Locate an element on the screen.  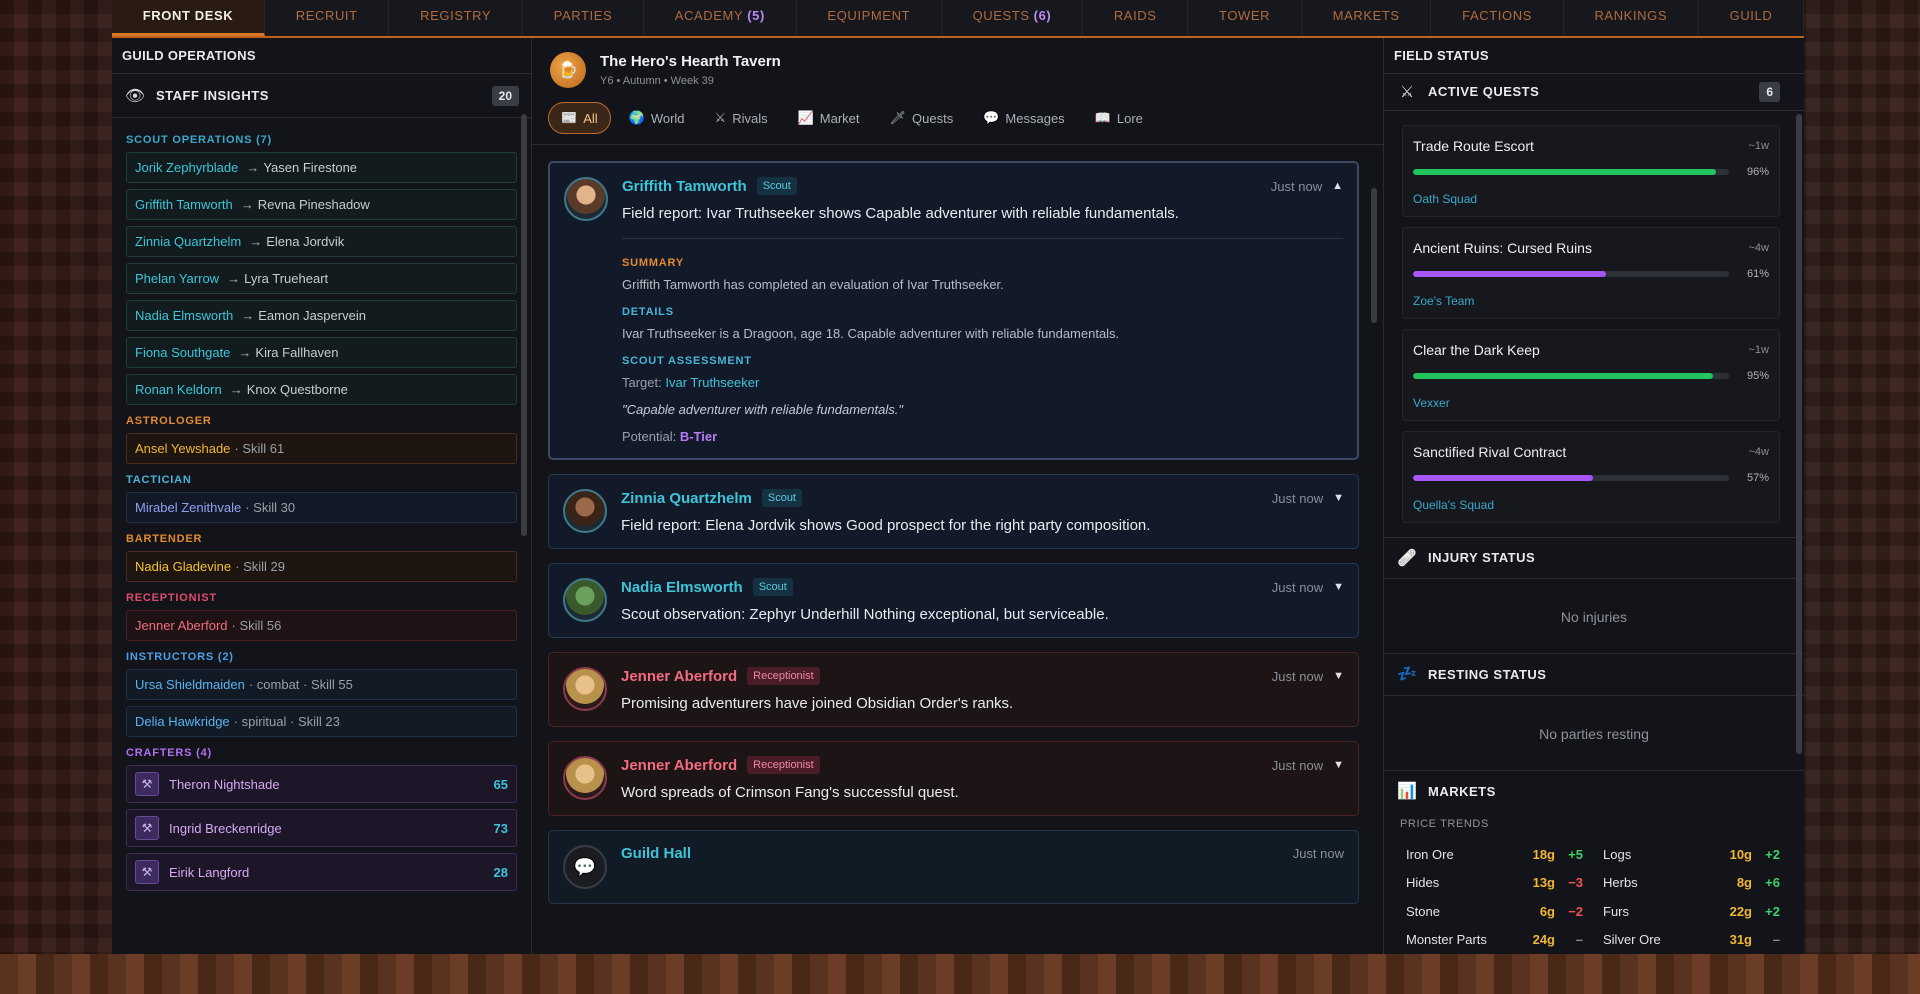
tab-front-desk: FRONT DESK is located at coordinates (188, 18).